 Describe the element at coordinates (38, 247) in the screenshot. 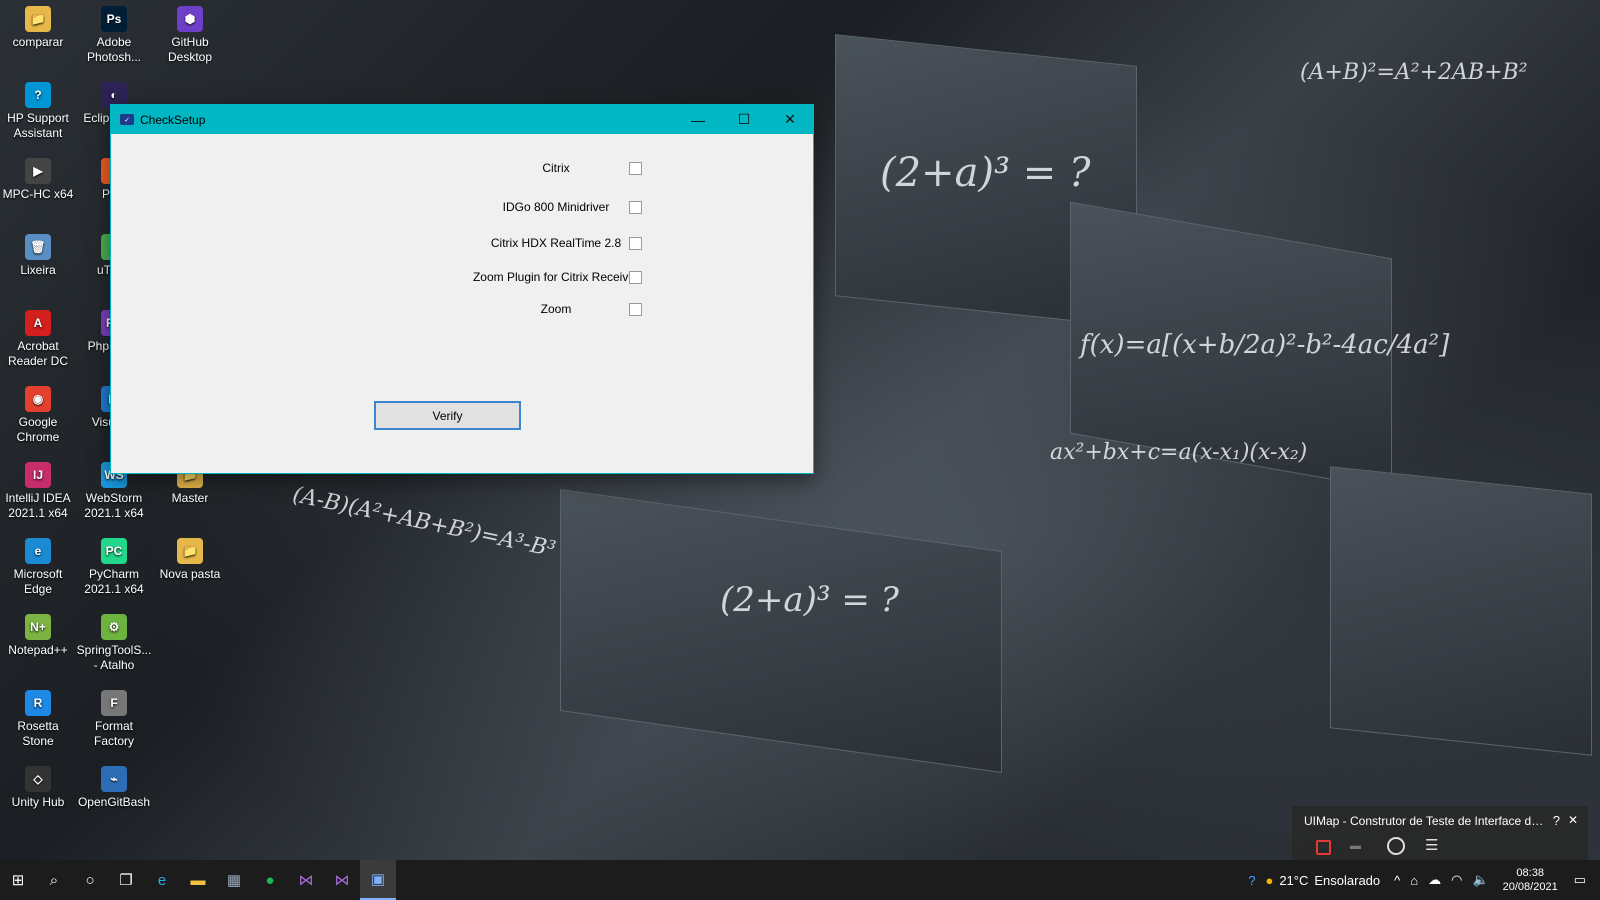

I see `app-icon: 🗑` at that location.